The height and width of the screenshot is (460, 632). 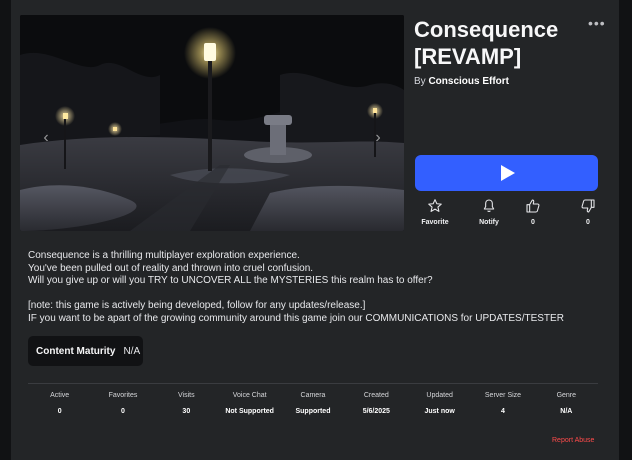 I want to click on notify-label: Notify, so click(x=489, y=222).